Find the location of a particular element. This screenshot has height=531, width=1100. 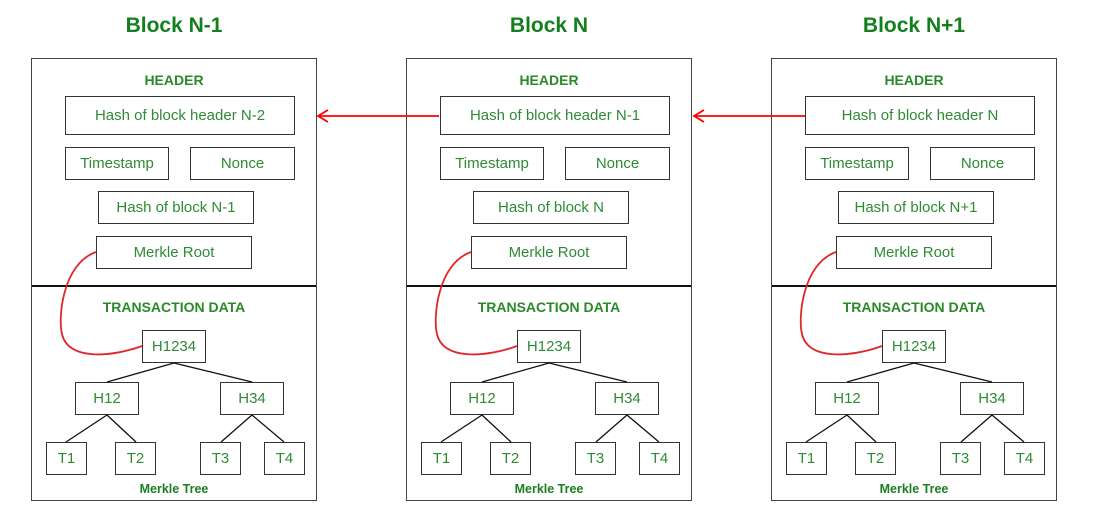

block-hash-box: Hash of block N+1 is located at coordinates (916, 207).